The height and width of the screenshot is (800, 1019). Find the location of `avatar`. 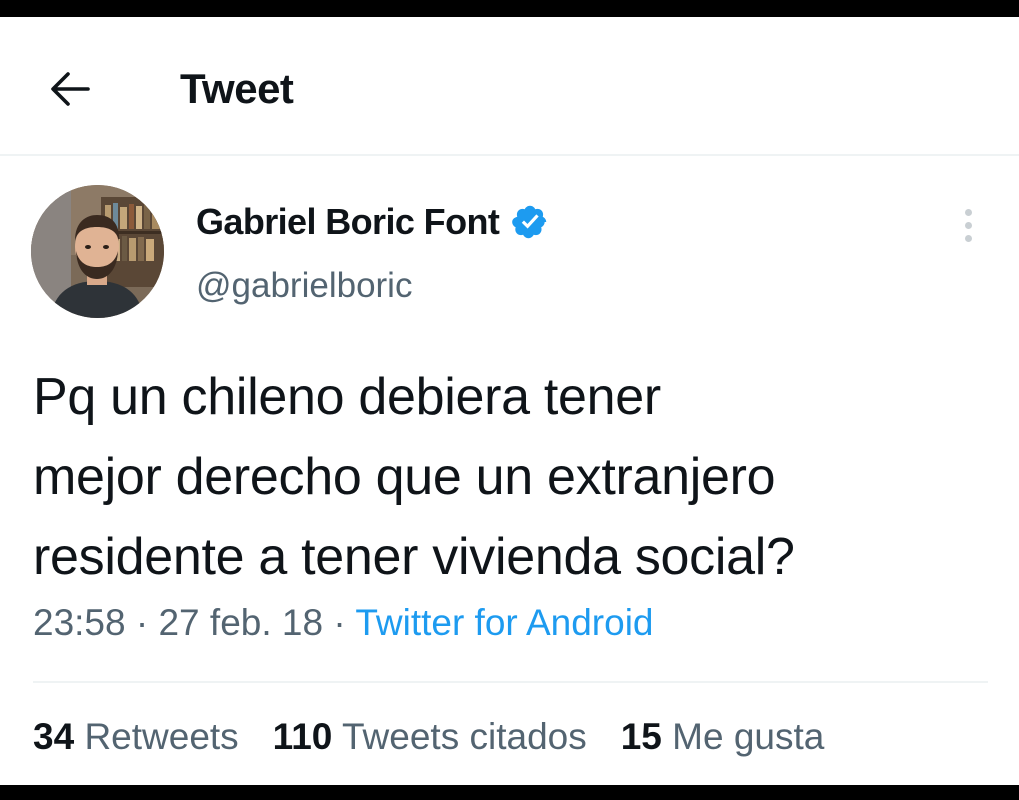

avatar is located at coordinates (97, 251).